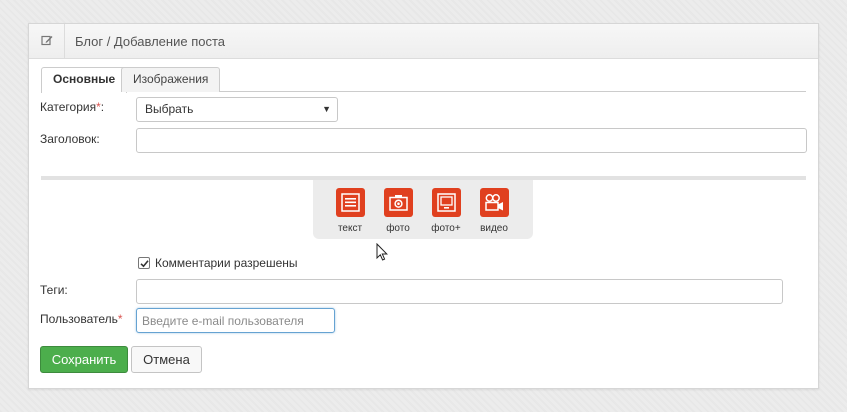 This screenshot has height=412, width=847. What do you see at coordinates (446, 202) in the screenshot?
I see `gallery-icon` at bounding box center [446, 202].